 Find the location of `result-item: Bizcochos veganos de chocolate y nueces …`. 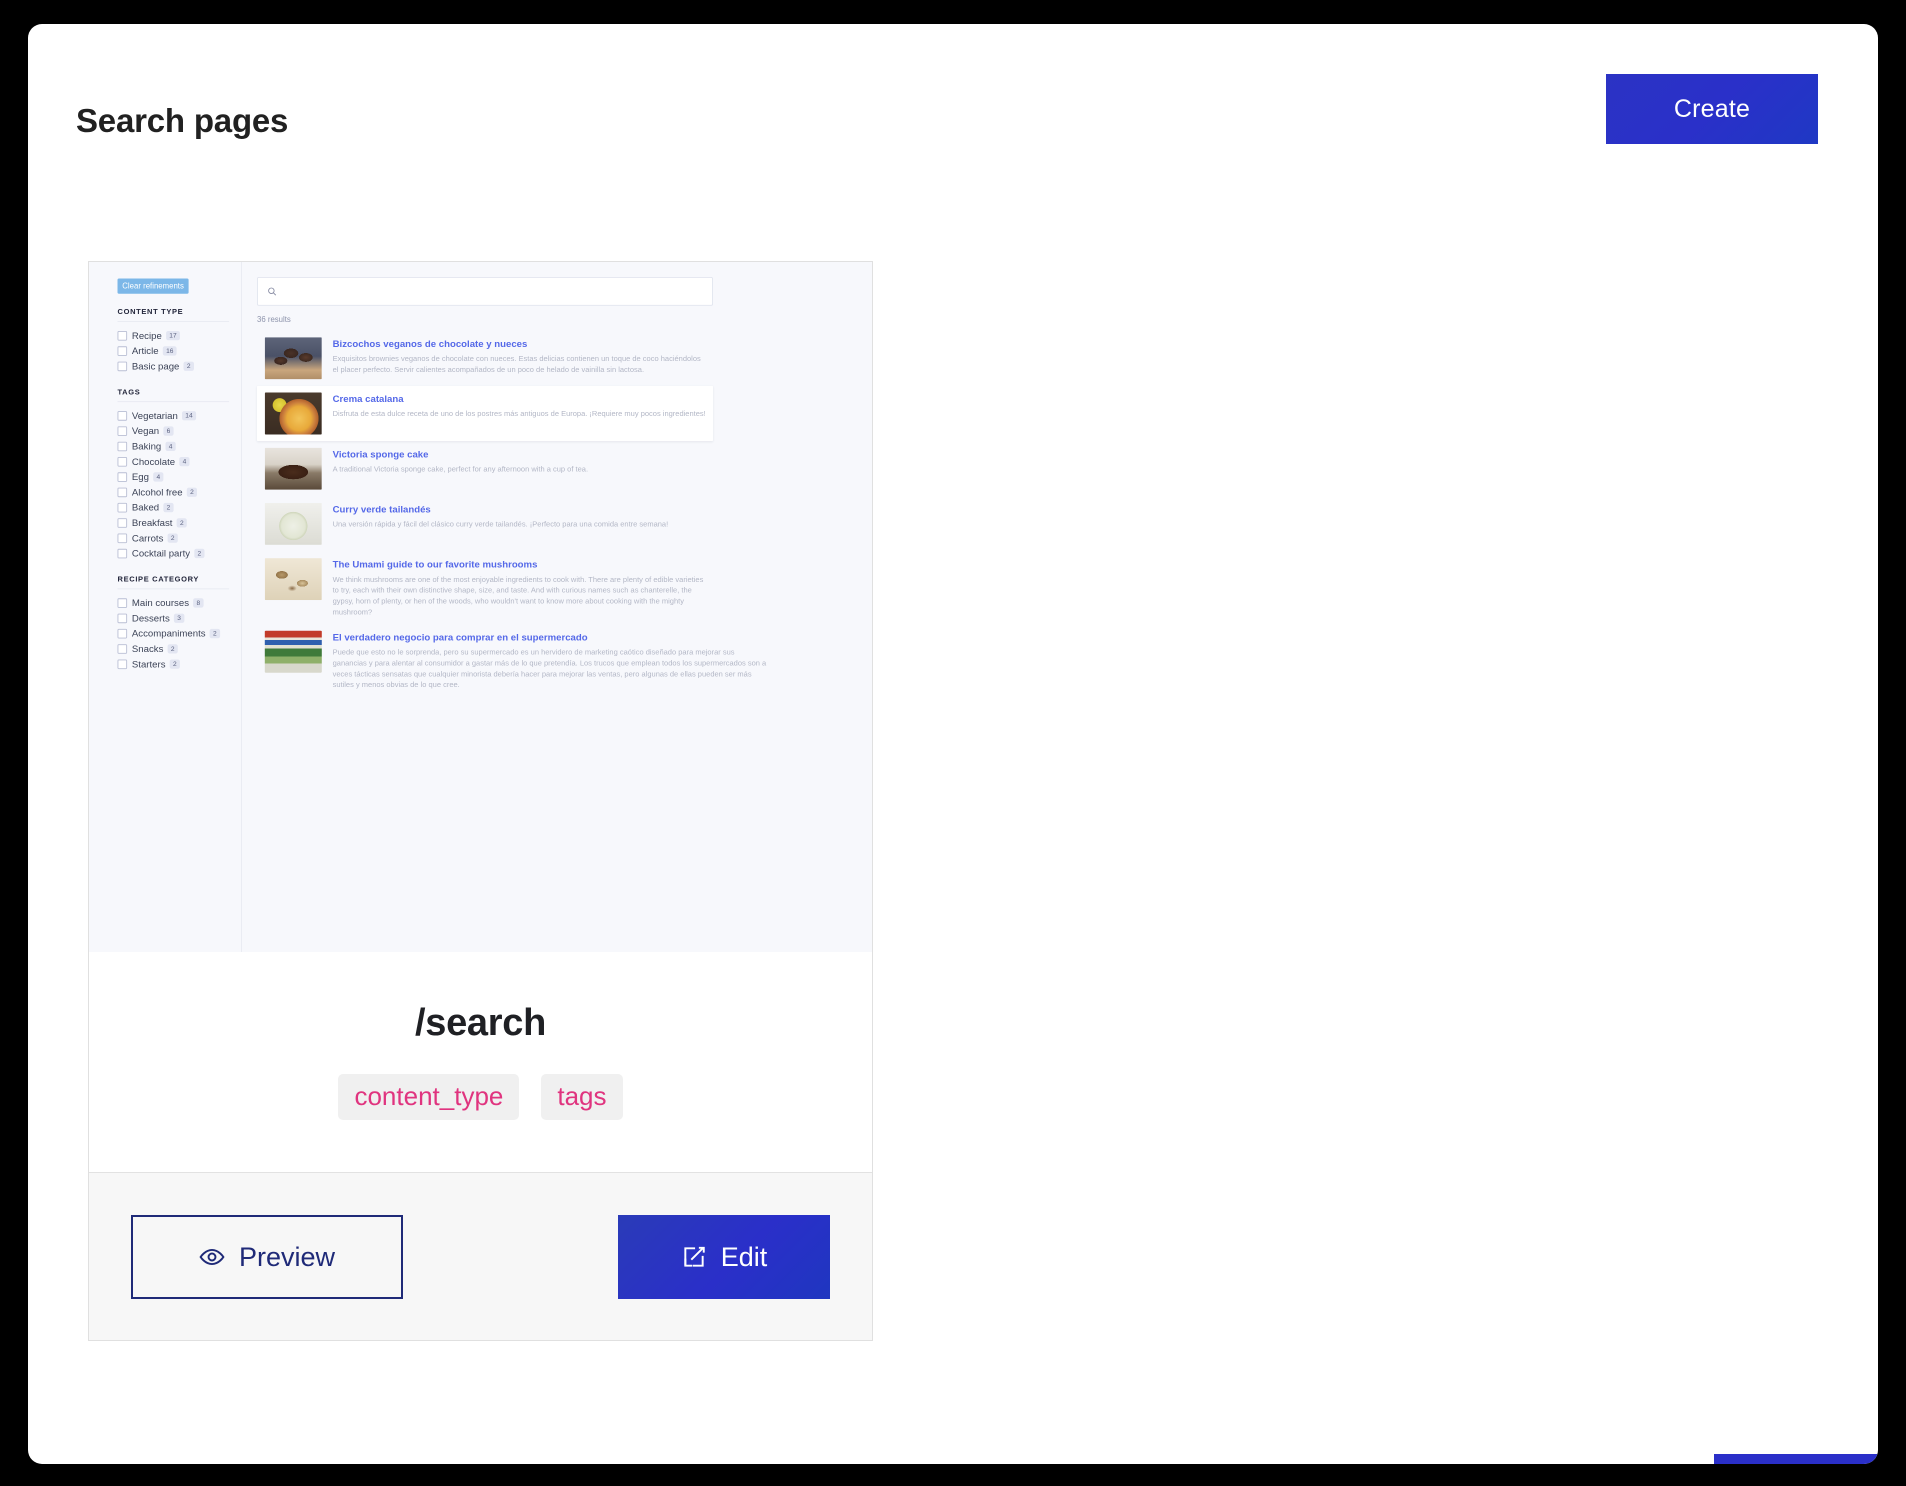

result-item: Bizcochos veganos de chocolate y nueces … is located at coordinates (485, 358).